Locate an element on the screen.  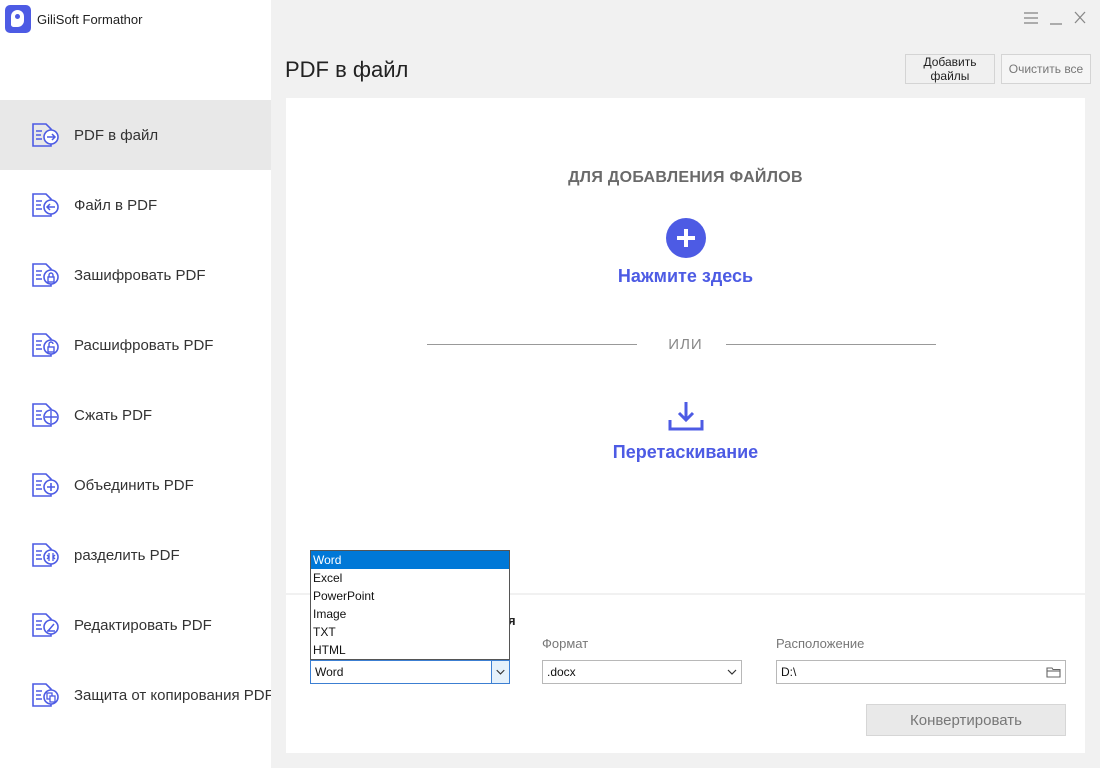
sidebar-item-merge-pdf: Объединить PDF is located at coordinates (135, 485).